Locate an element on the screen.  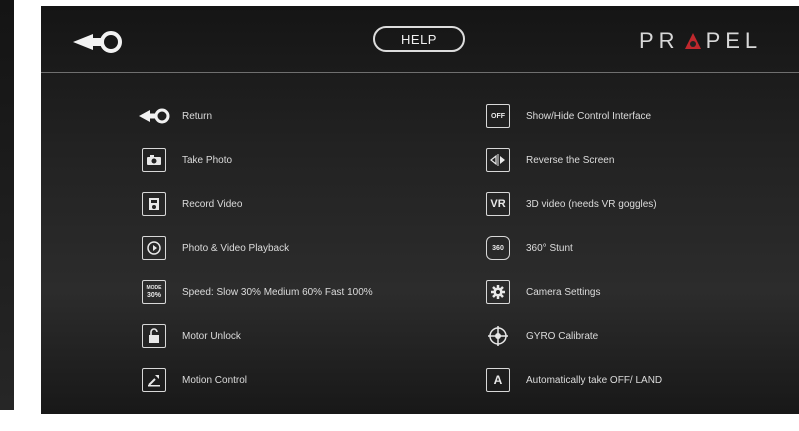
camera-icon-wrap is located at coordinates (154, 160).